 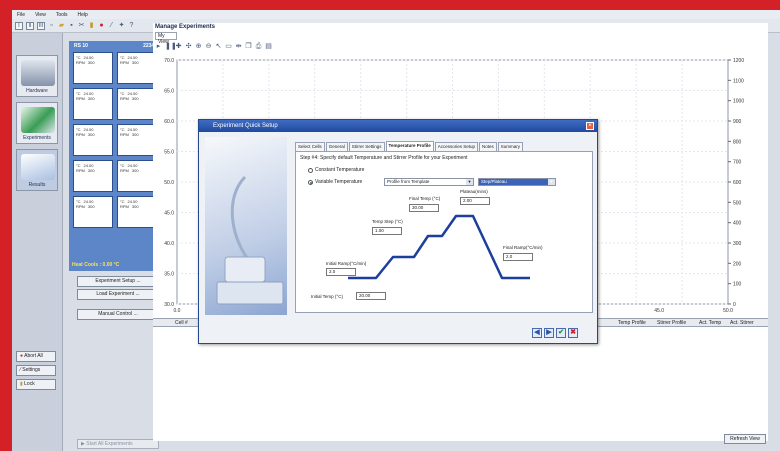 I want to click on cut-icon: ✂, so click(x=81, y=25).